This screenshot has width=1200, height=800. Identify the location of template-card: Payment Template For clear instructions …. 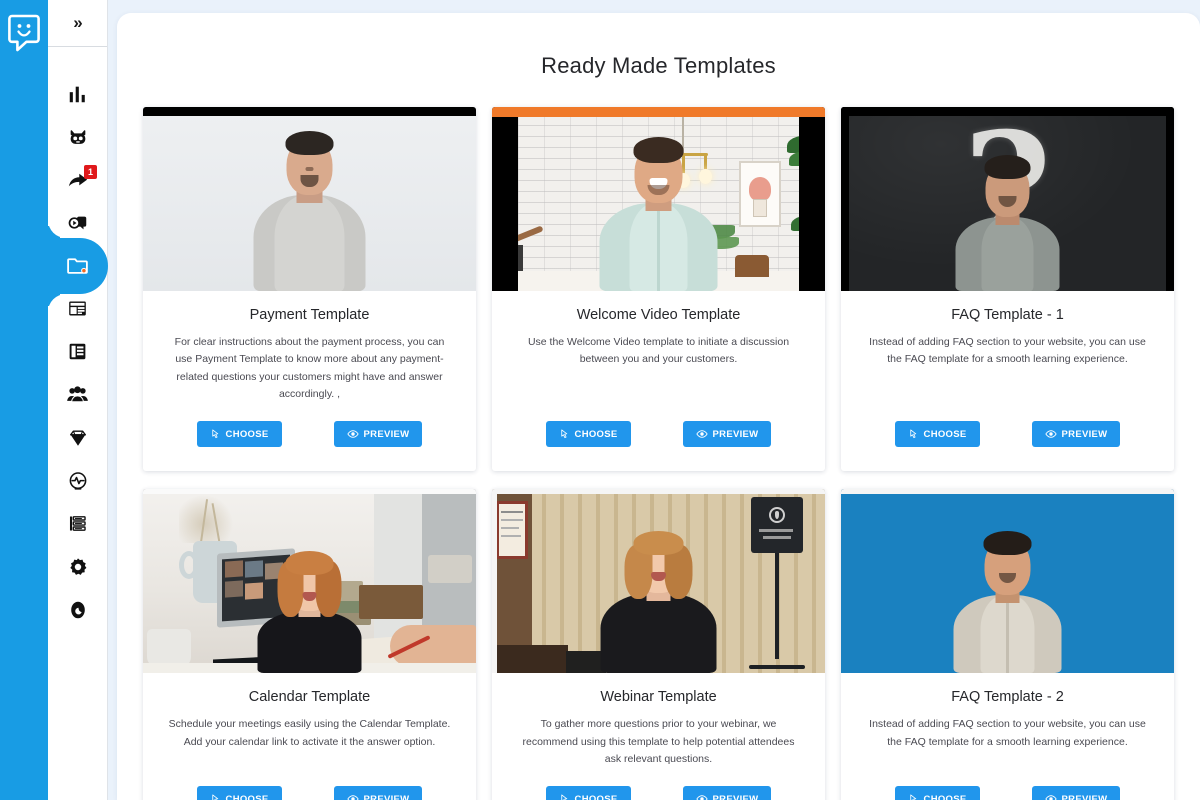
(309, 289).